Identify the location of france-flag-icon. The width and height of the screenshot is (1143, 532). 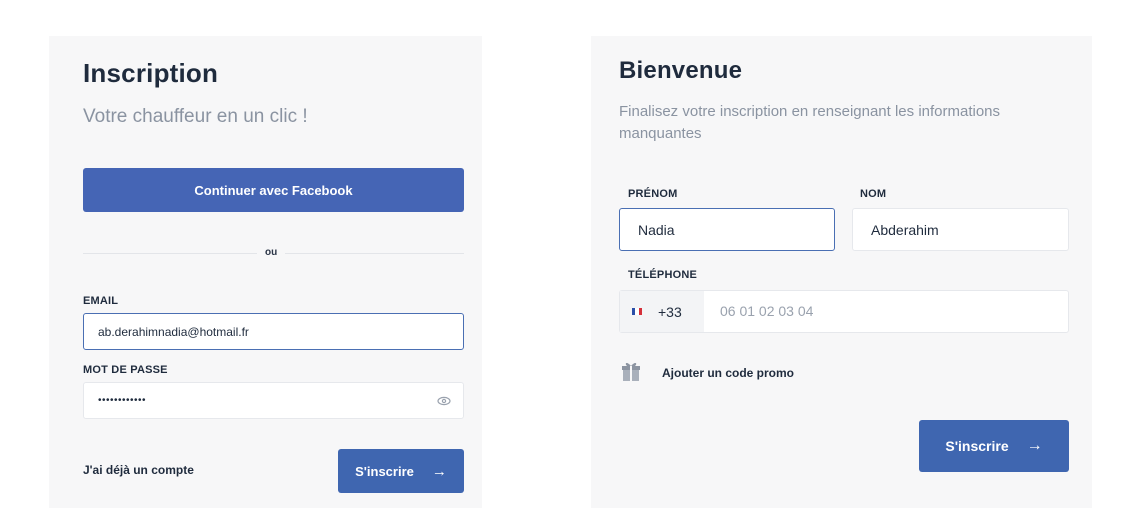
(637, 311).